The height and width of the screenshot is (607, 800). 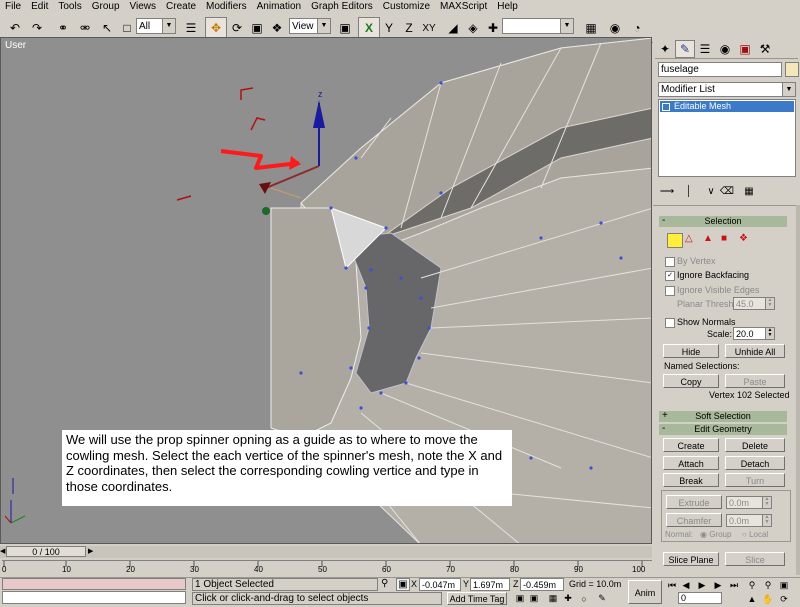 I want to click on render-icon: ◔, so click(x=637, y=28).